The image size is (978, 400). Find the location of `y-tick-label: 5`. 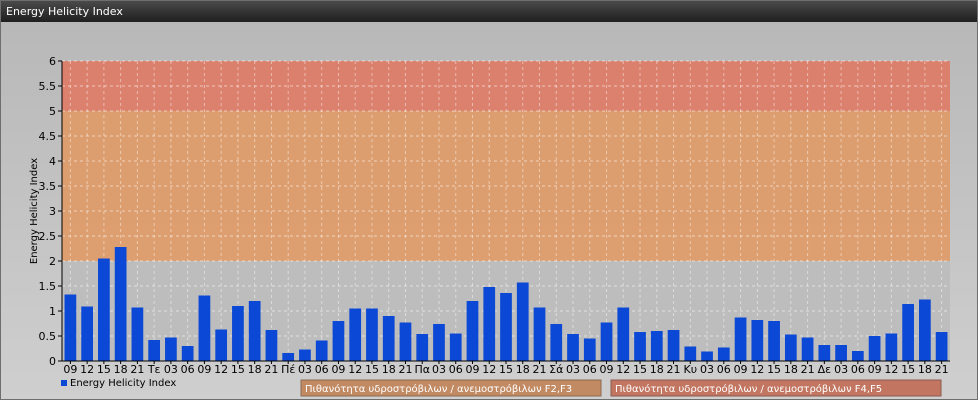

y-tick-label: 5 is located at coordinates (52, 111).